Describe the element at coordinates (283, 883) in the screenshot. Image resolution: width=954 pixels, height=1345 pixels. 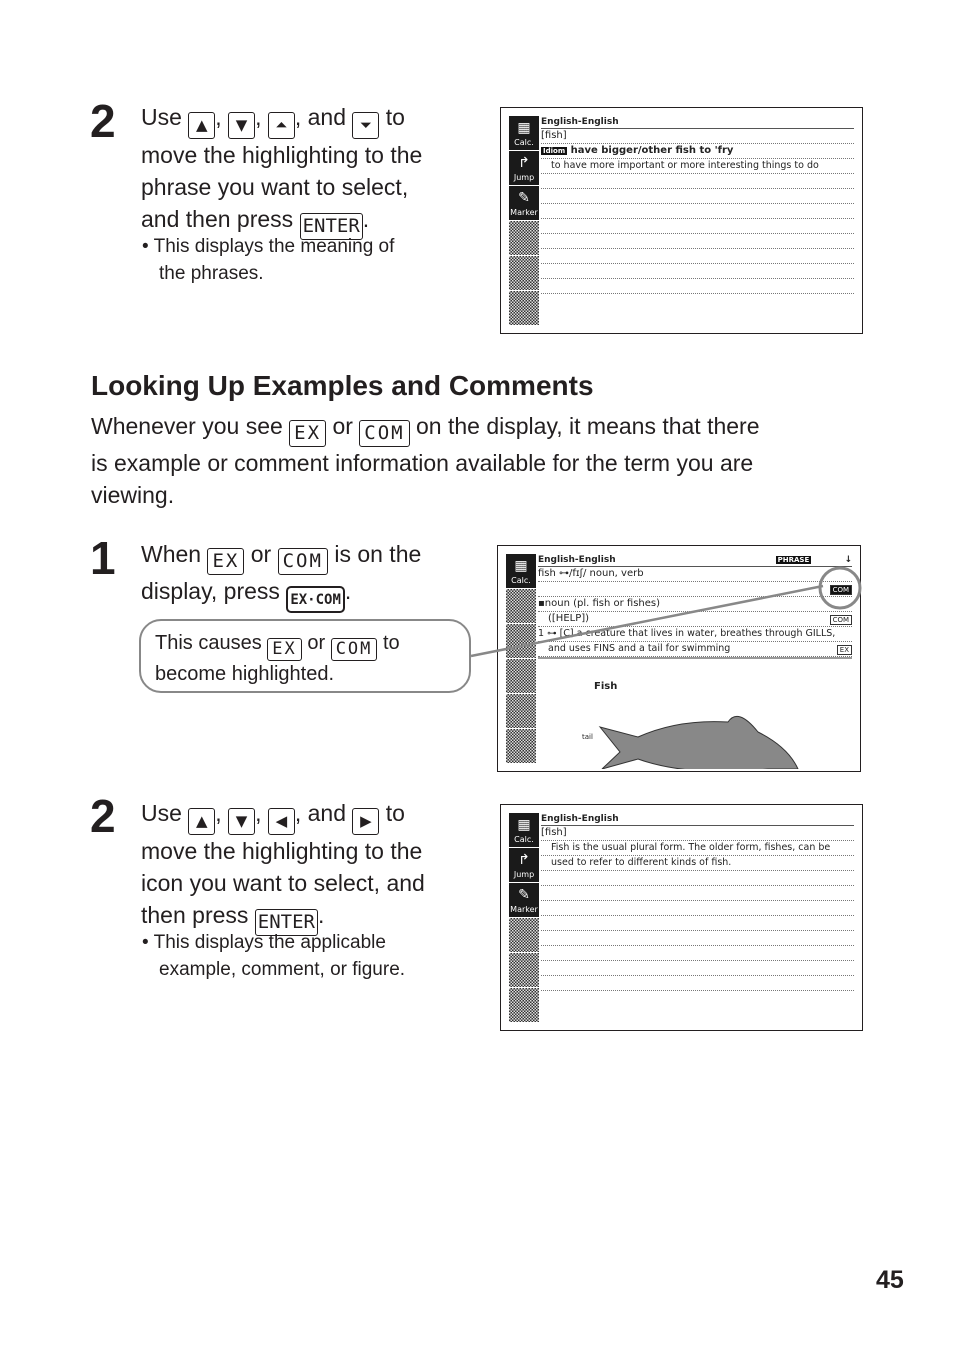
I see `text: icon you want to select, and` at that location.